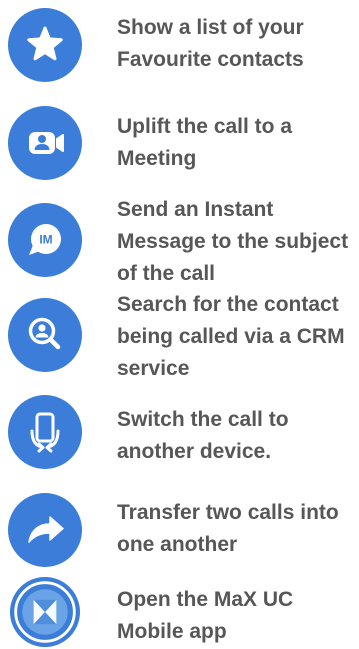 The width and height of the screenshot is (359, 649). Describe the element at coordinates (237, 616) in the screenshot. I see `row-description: Open the MaX UC Mobile app` at that location.